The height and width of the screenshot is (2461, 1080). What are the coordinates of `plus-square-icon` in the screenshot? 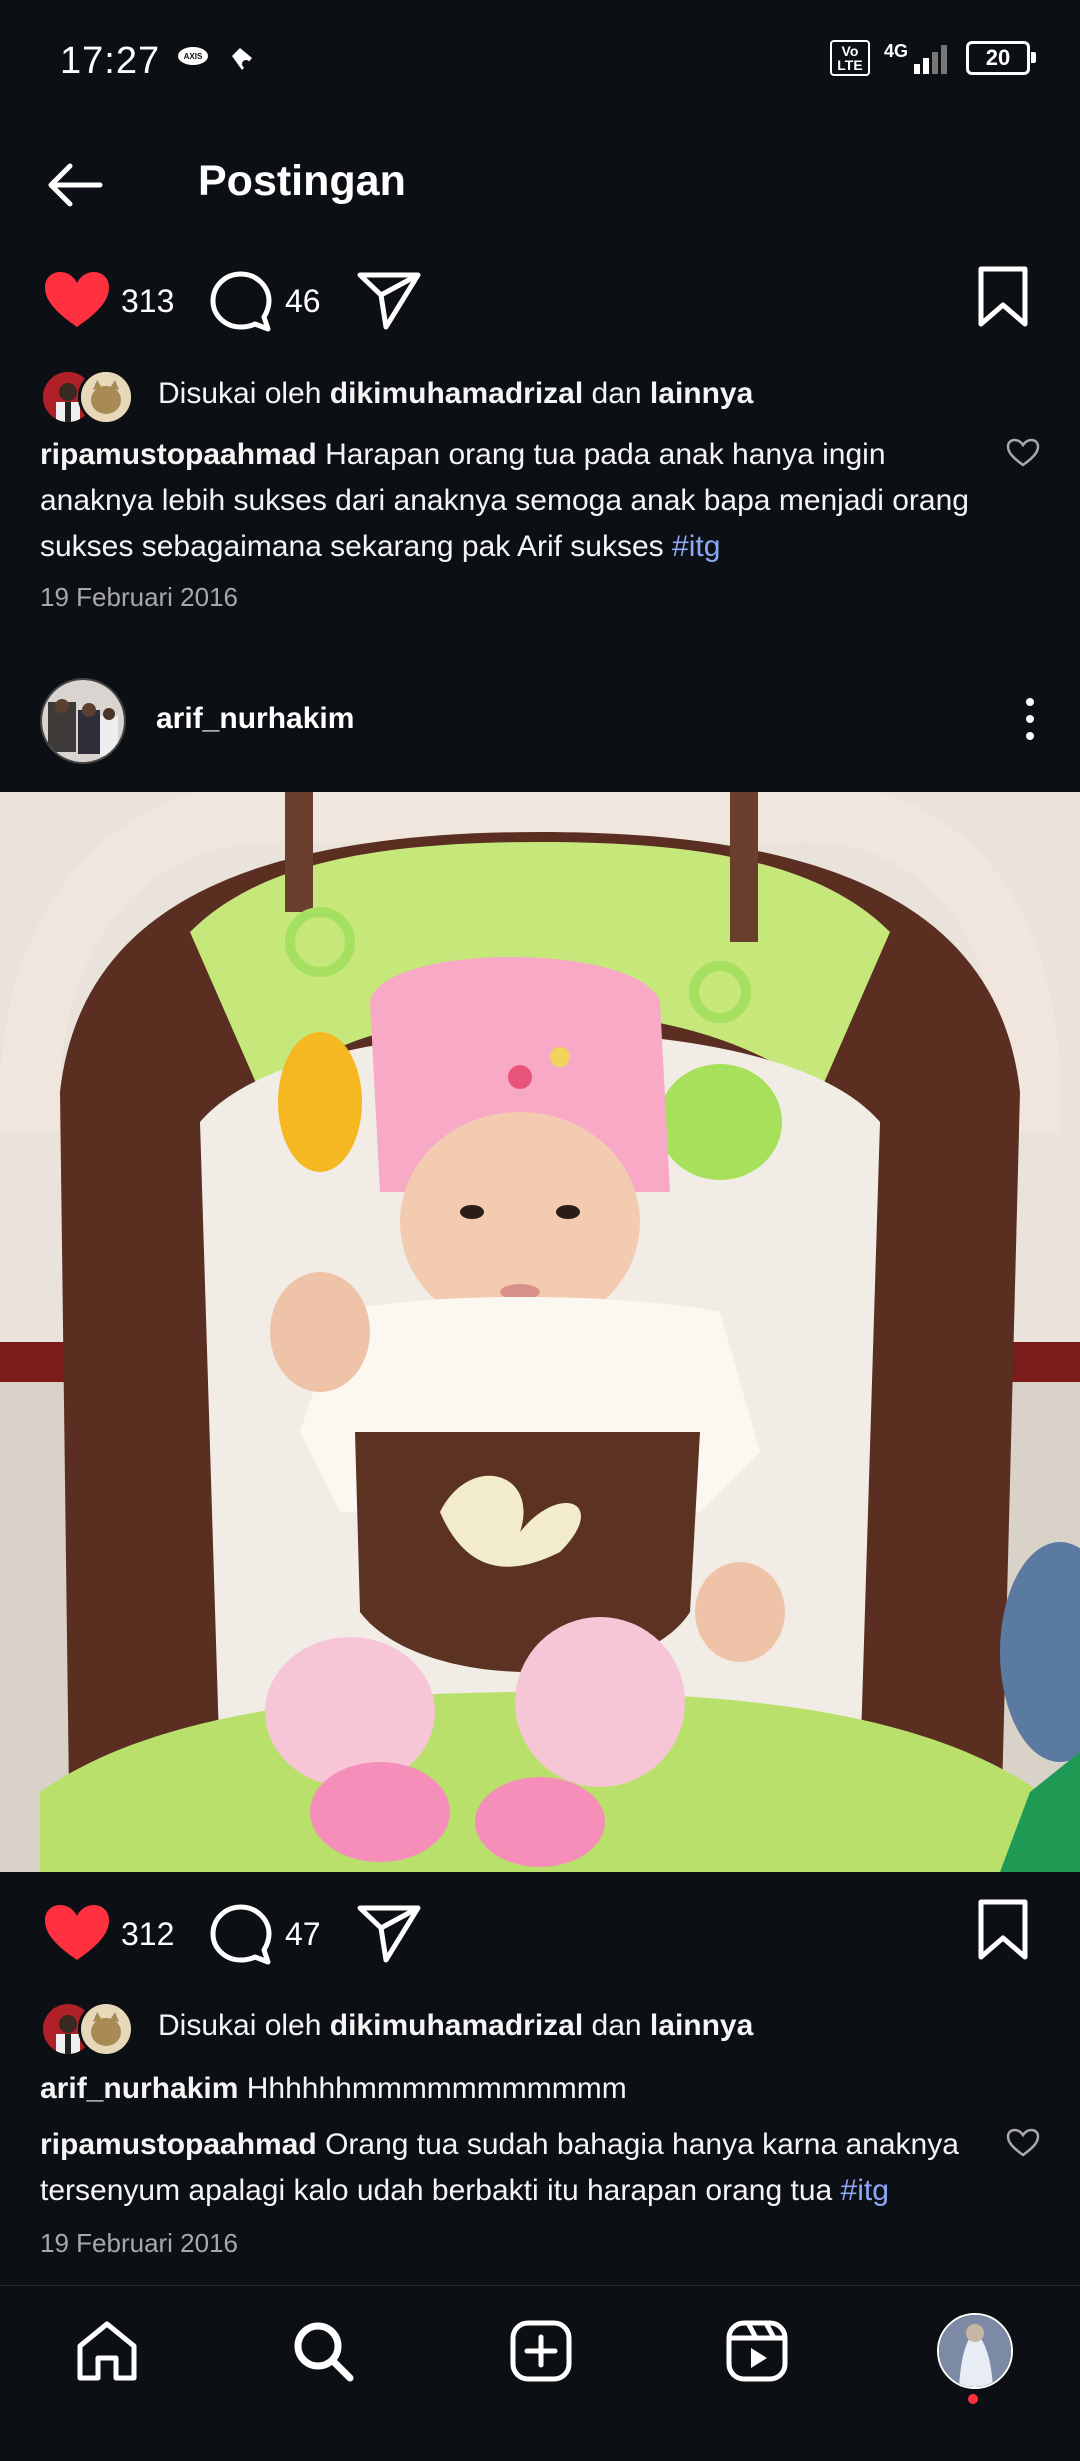 It's located at (541, 2351).